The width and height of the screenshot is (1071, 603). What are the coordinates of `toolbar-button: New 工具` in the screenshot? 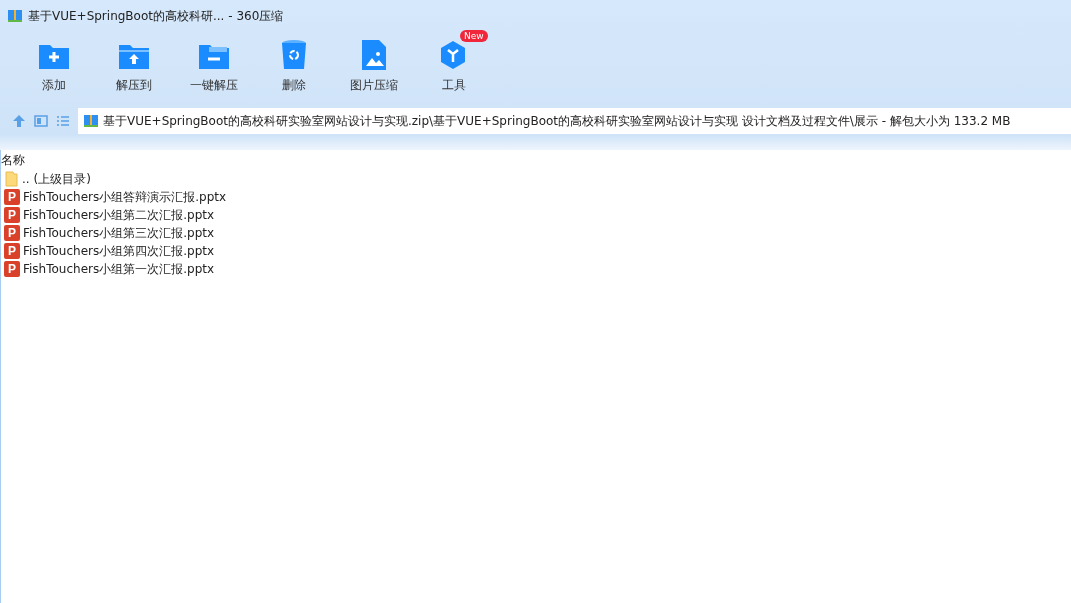 It's located at (454, 66).